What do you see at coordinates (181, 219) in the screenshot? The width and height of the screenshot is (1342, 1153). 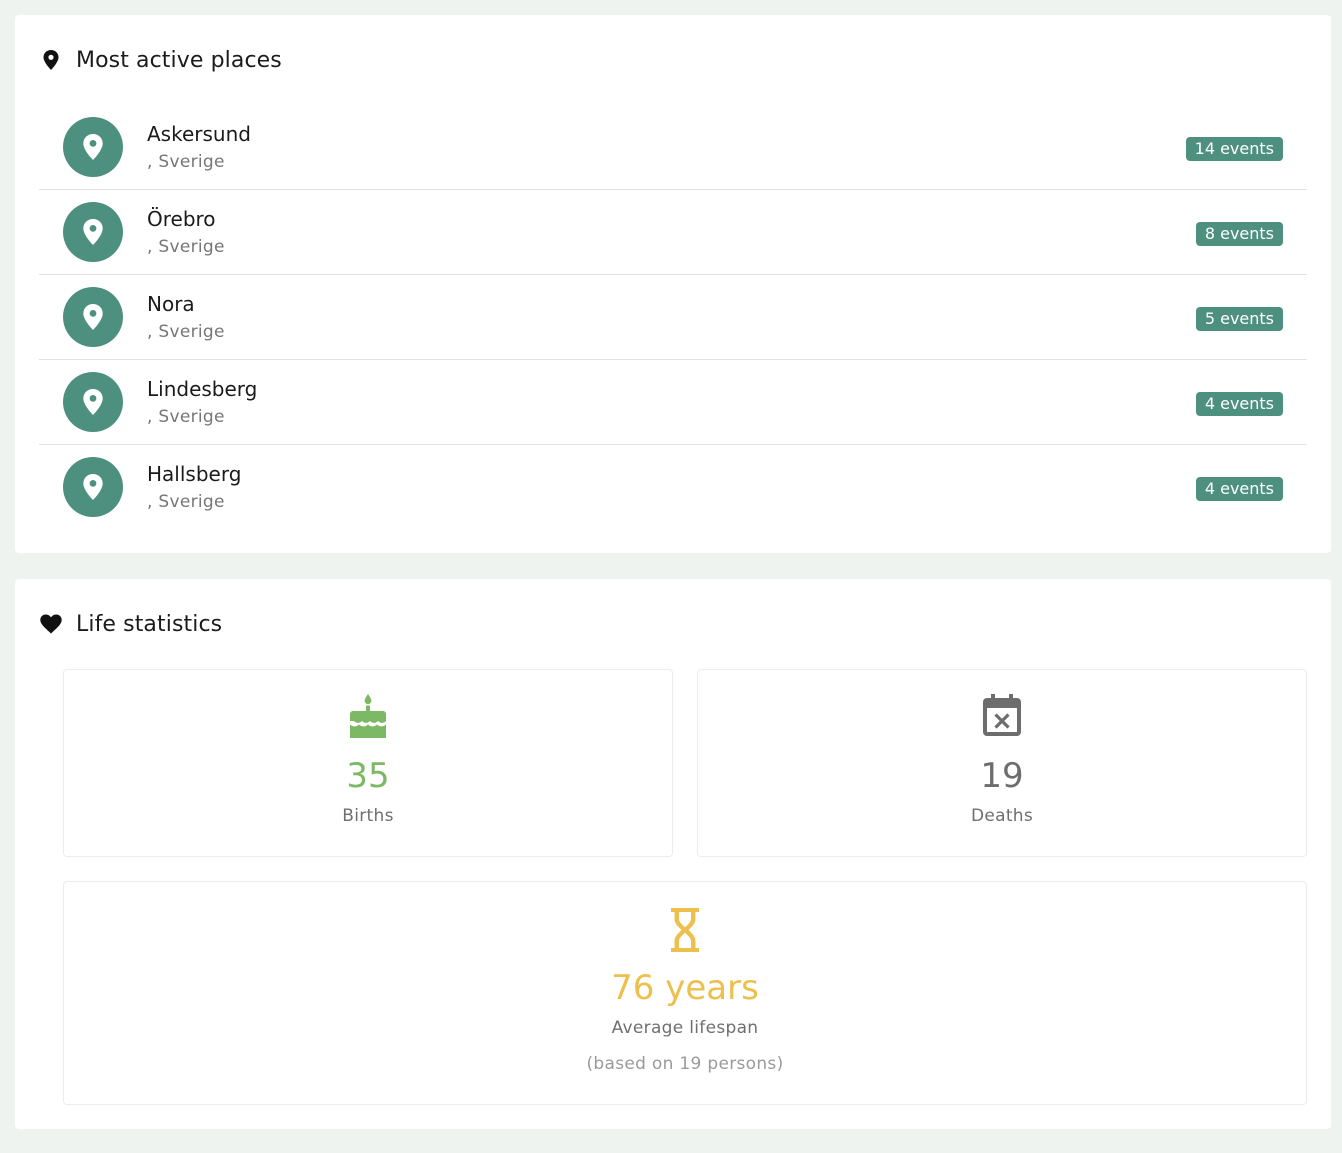 I see `place-name: Örebro` at bounding box center [181, 219].